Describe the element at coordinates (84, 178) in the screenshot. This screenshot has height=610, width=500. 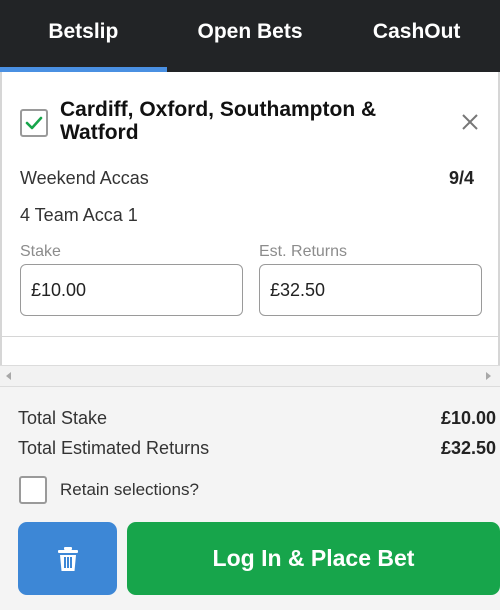
I see `market-name: Weekend Accas` at that location.